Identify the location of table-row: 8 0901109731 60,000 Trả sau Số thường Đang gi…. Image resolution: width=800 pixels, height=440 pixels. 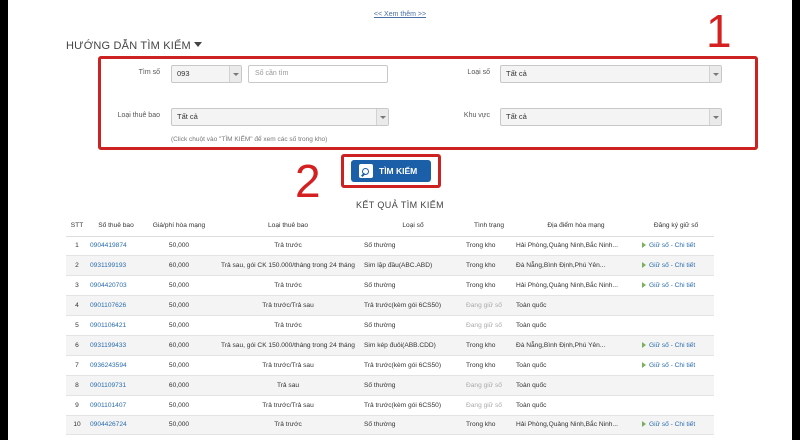
(390, 385).